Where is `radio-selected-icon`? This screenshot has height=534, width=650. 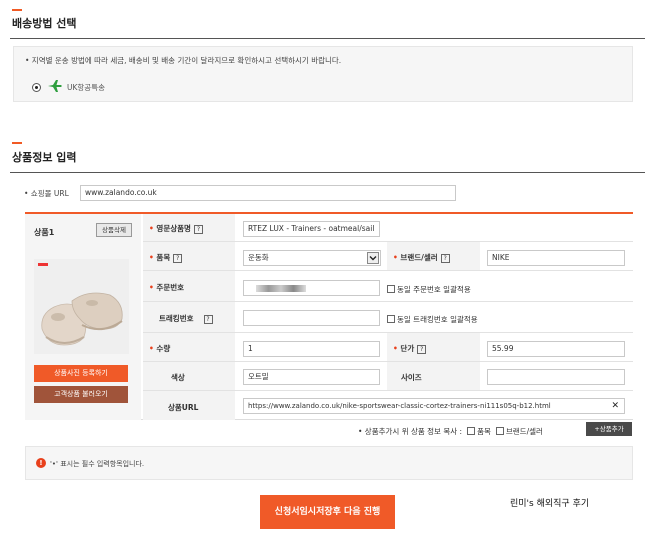
radio-selected-icon is located at coordinates (36, 87).